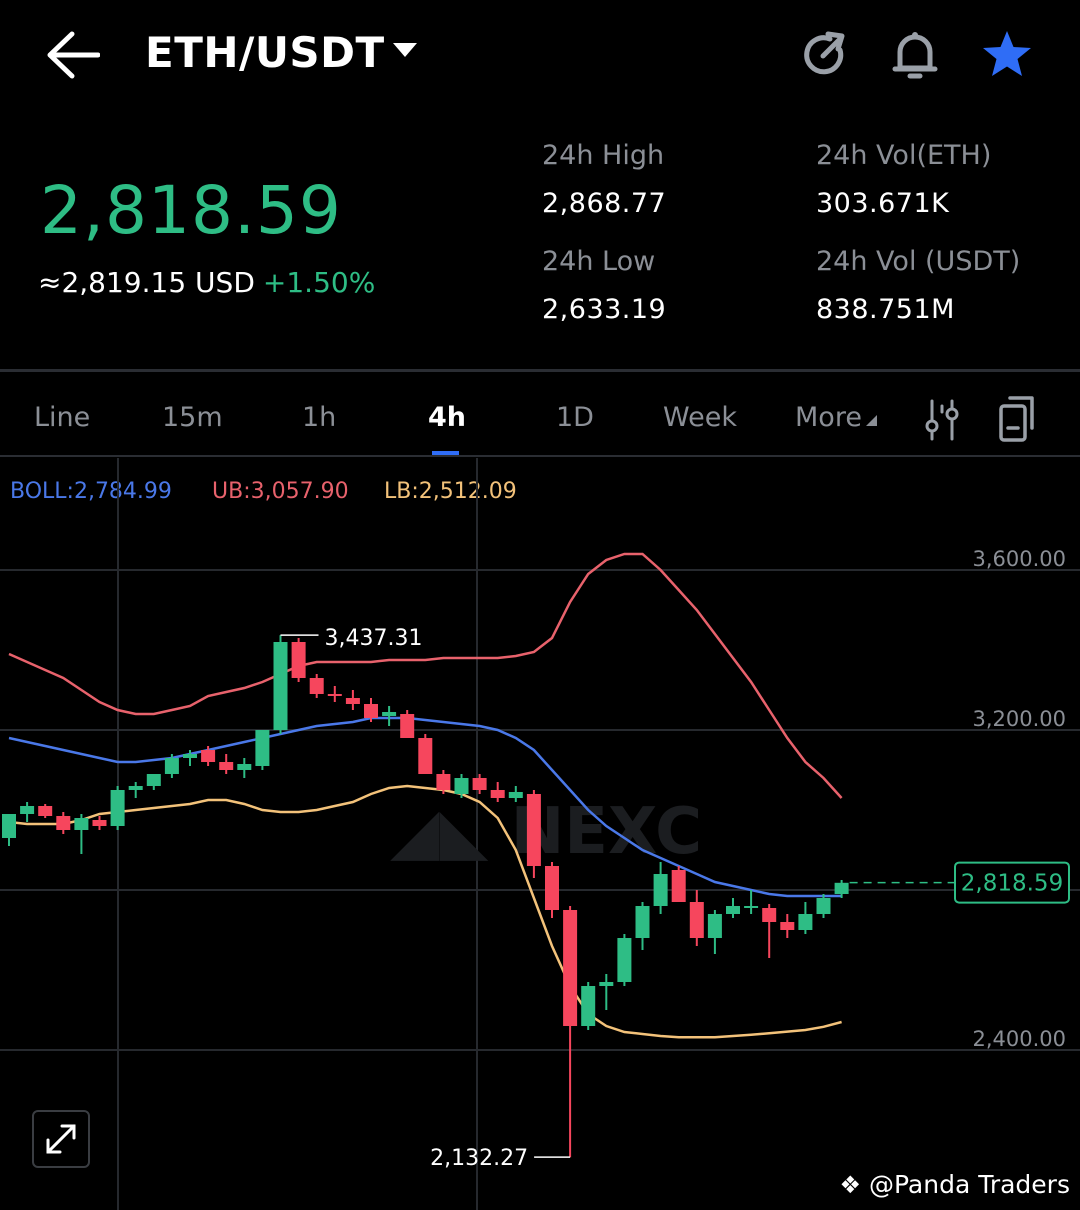  Describe the element at coordinates (603, 155) in the screenshot. I see `high-label: 24h High` at that location.